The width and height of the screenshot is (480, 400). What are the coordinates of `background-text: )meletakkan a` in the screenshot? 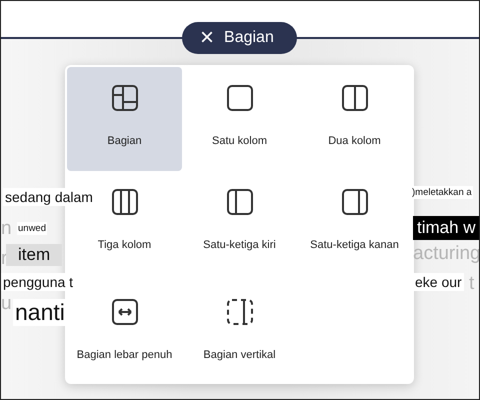 It's located at (442, 192).